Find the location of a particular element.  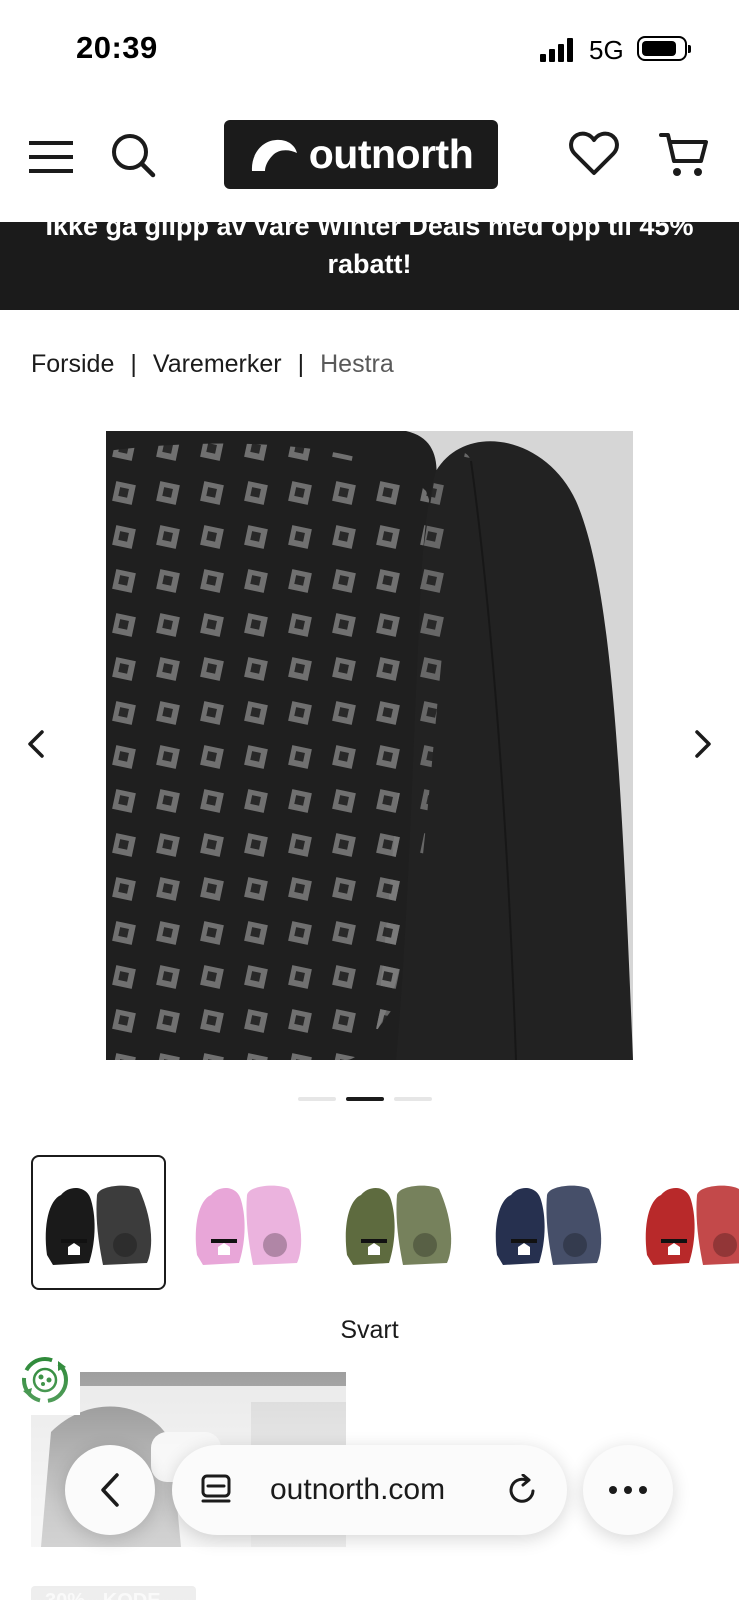

recycle-icon is located at coordinates (45, 1380).